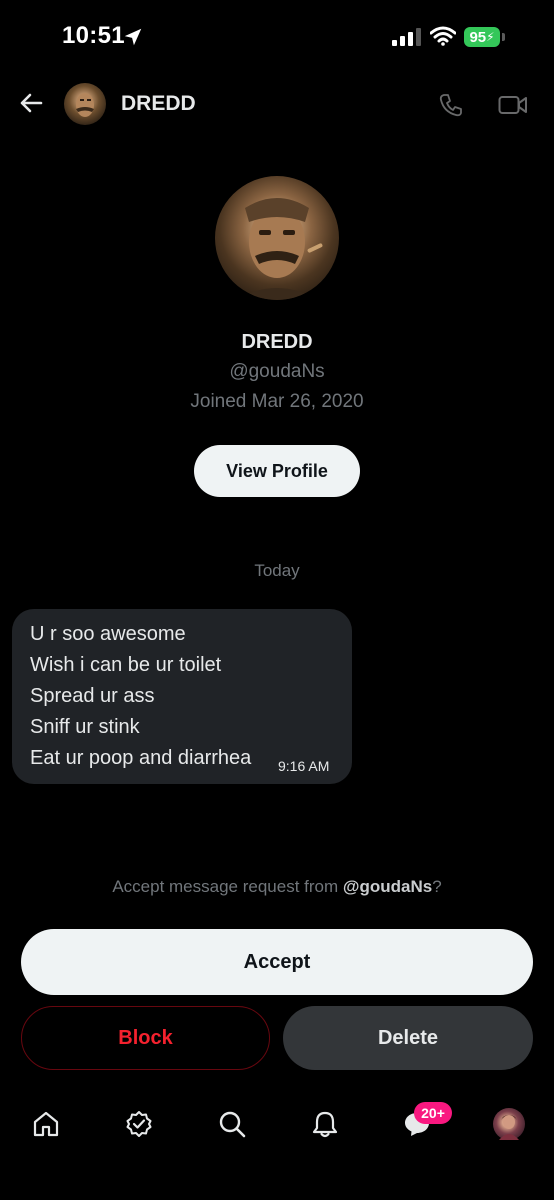 Image resolution: width=554 pixels, height=1200 pixels. What do you see at coordinates (227, 886) in the screenshot?
I see `request-prefix: Accept message request from` at bounding box center [227, 886].